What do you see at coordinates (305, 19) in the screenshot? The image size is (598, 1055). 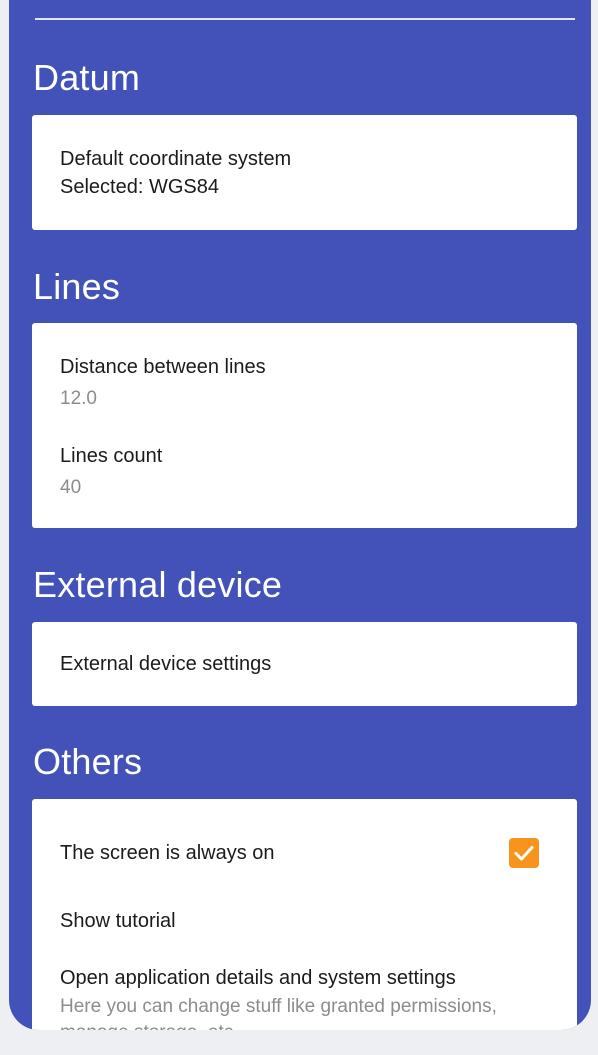 I see `top-divider` at bounding box center [305, 19].